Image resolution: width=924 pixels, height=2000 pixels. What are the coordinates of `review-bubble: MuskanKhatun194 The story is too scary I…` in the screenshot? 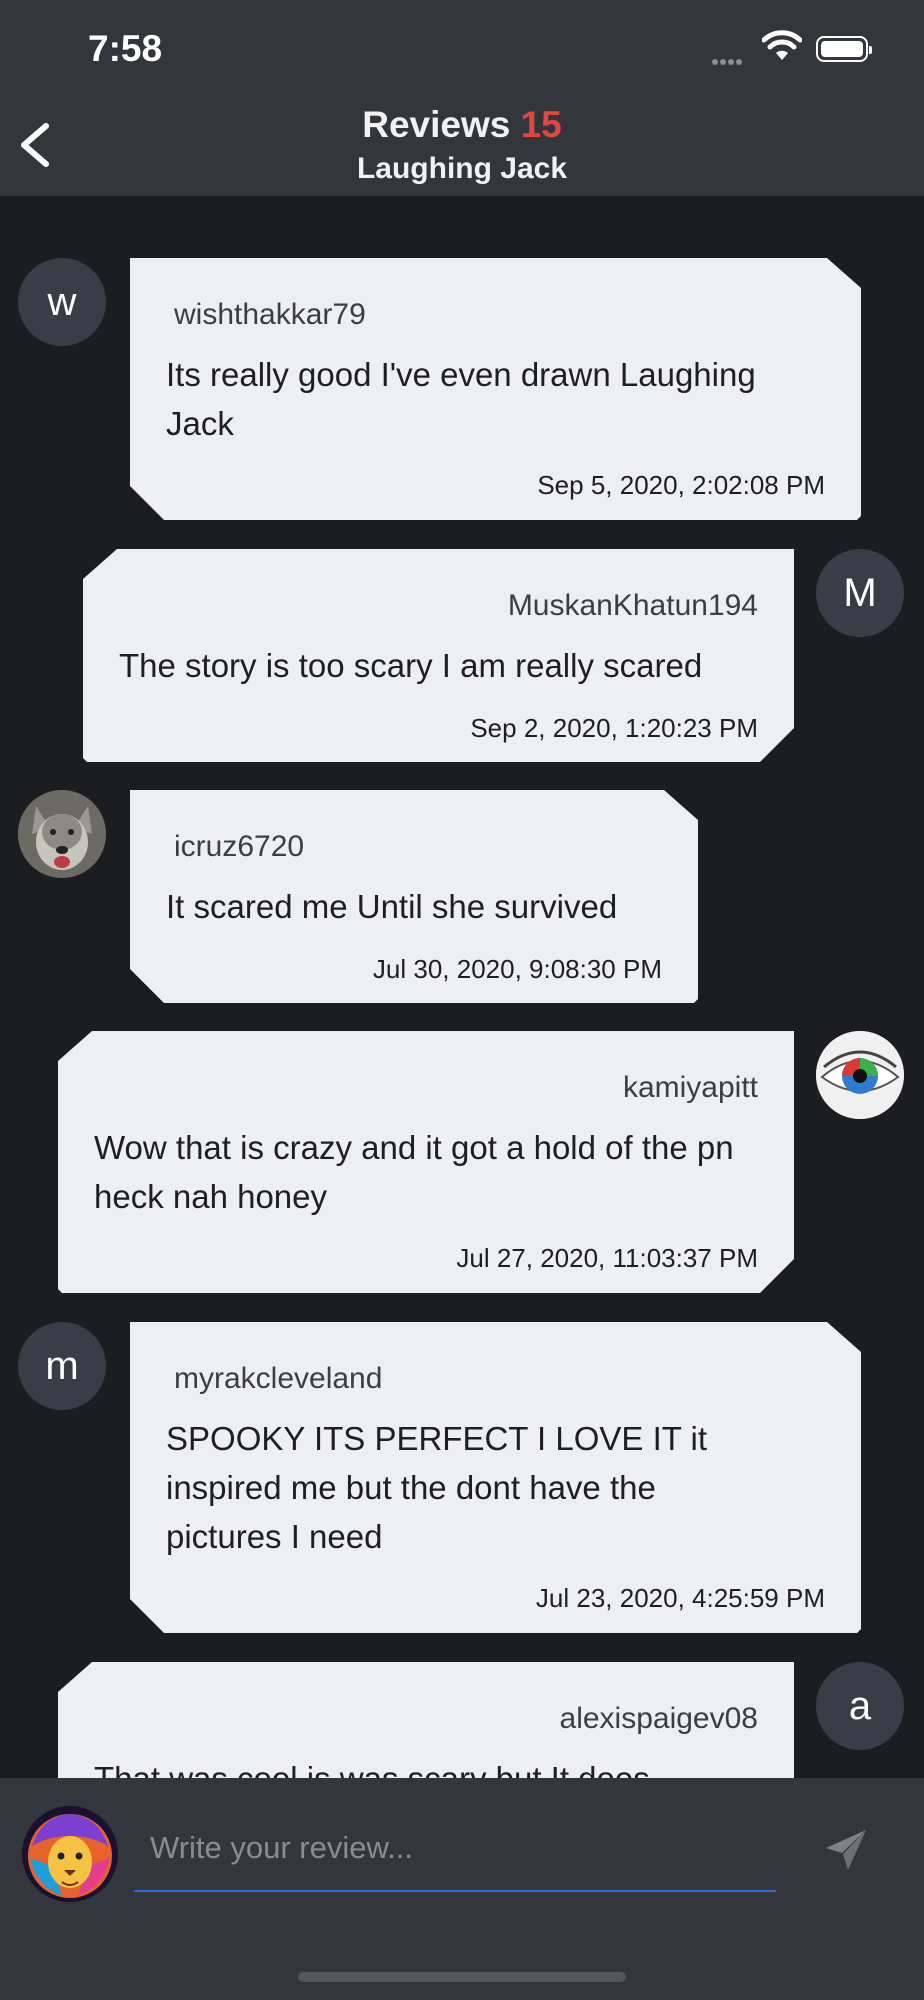 It's located at (438, 655).